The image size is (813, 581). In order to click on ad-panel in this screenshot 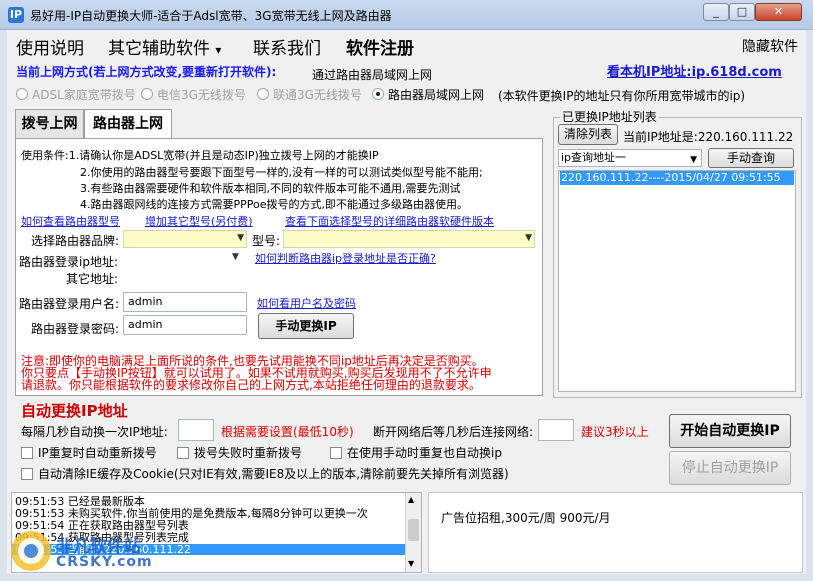, I will do `click(615, 532)`.